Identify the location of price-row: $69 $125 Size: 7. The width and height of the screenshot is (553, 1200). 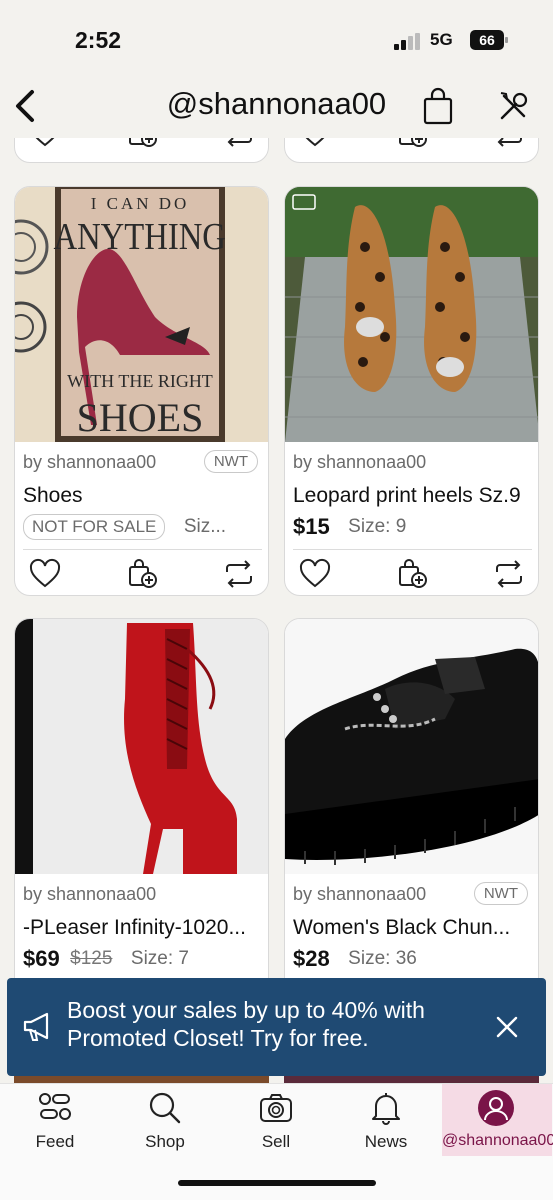
(143, 961).